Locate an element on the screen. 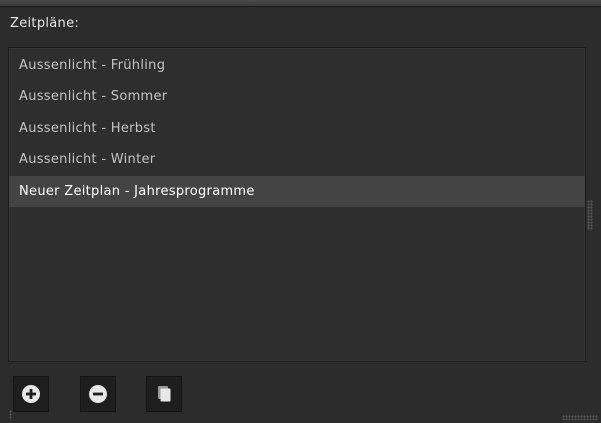  panel-title: Zeitpläne: is located at coordinates (45, 23).